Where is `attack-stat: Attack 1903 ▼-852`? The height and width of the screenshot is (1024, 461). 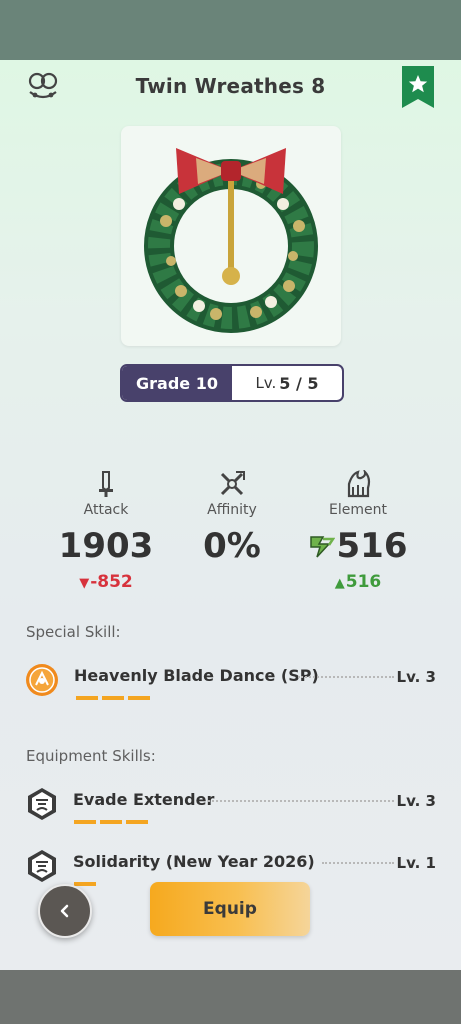 attack-stat: Attack 1903 ▼-852 is located at coordinates (106, 530).